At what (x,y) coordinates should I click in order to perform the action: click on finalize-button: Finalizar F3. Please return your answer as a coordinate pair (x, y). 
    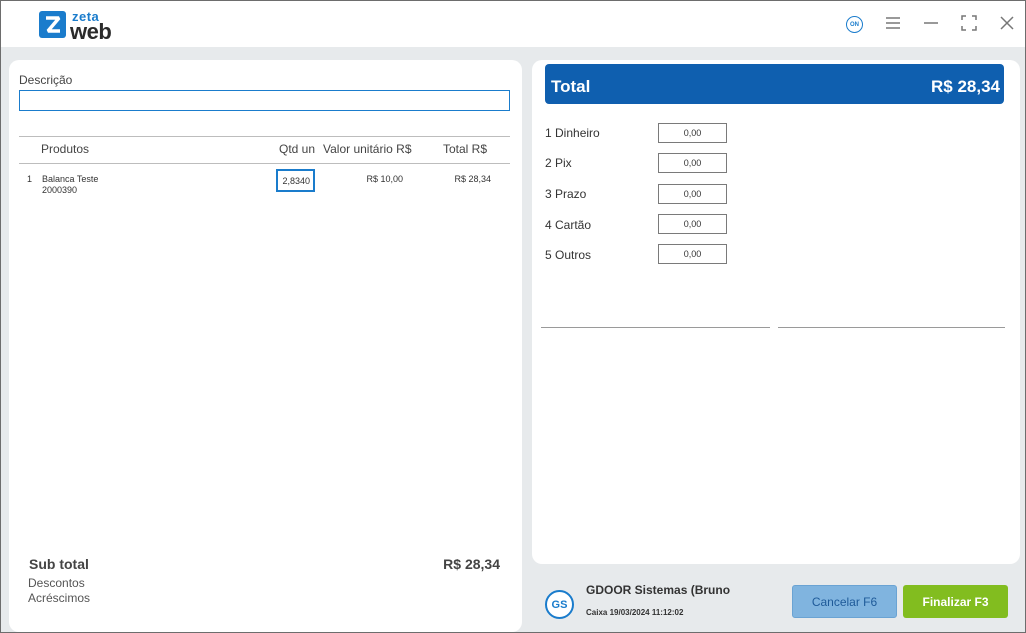
    Looking at the image, I should click on (955, 601).